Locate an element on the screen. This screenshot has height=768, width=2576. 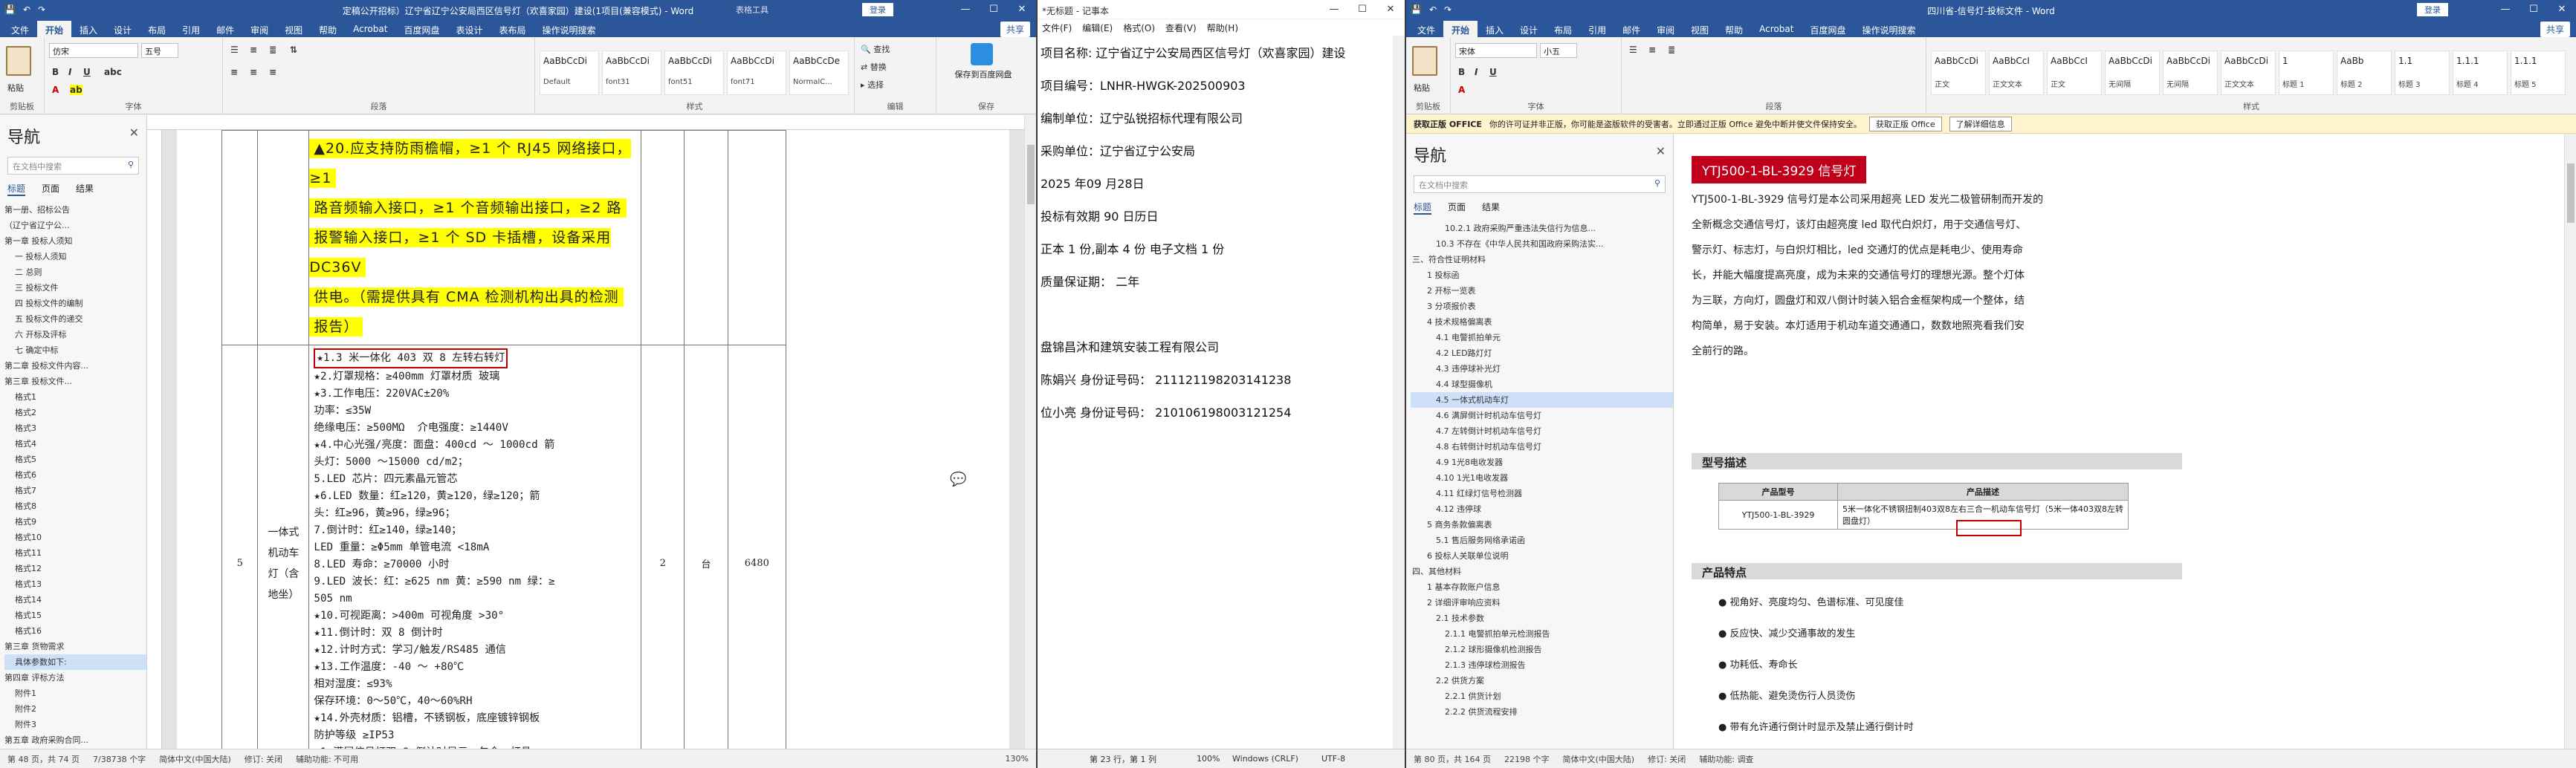
underline-icon: U is located at coordinates (87, 72).